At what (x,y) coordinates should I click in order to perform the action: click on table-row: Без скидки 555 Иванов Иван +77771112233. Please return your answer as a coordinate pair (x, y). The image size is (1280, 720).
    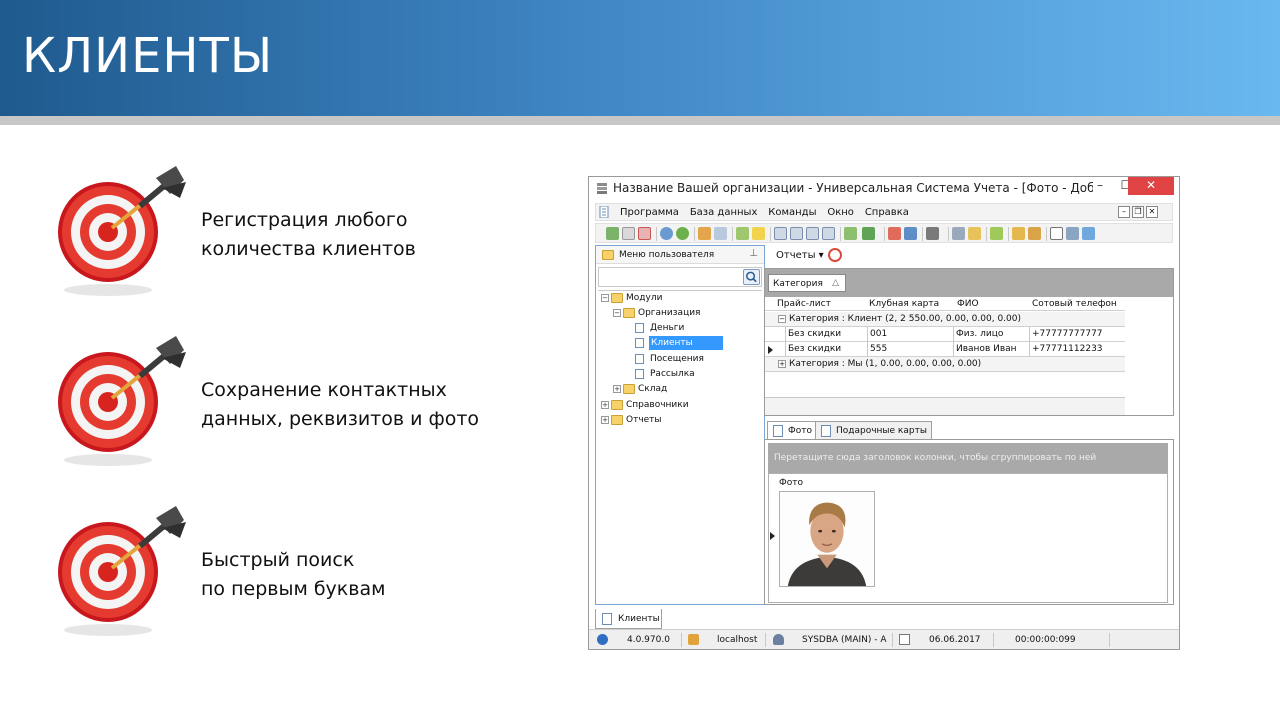
    Looking at the image, I should click on (945, 349).